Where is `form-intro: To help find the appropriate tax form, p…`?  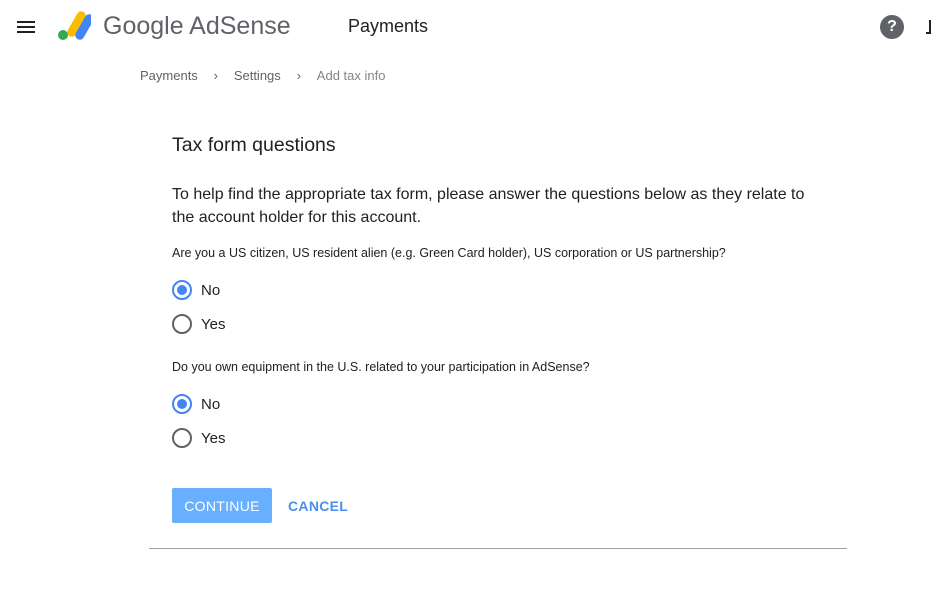
form-intro: To help find the appropriate tax form, p… is located at coordinates (488, 206).